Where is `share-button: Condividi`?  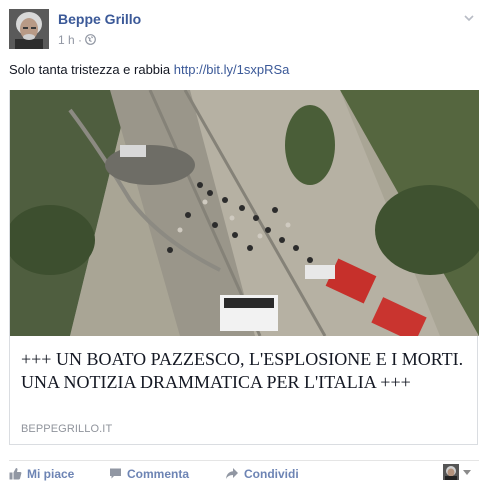
share-button: Condividi is located at coordinates (262, 475).